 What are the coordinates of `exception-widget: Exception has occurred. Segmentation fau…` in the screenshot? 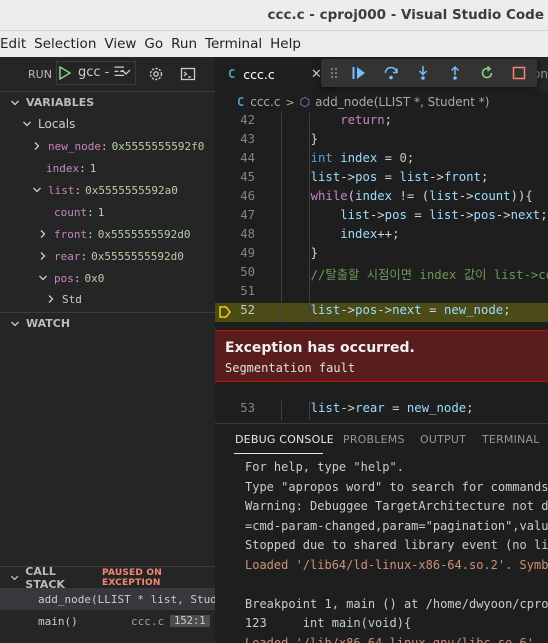 It's located at (381, 356).